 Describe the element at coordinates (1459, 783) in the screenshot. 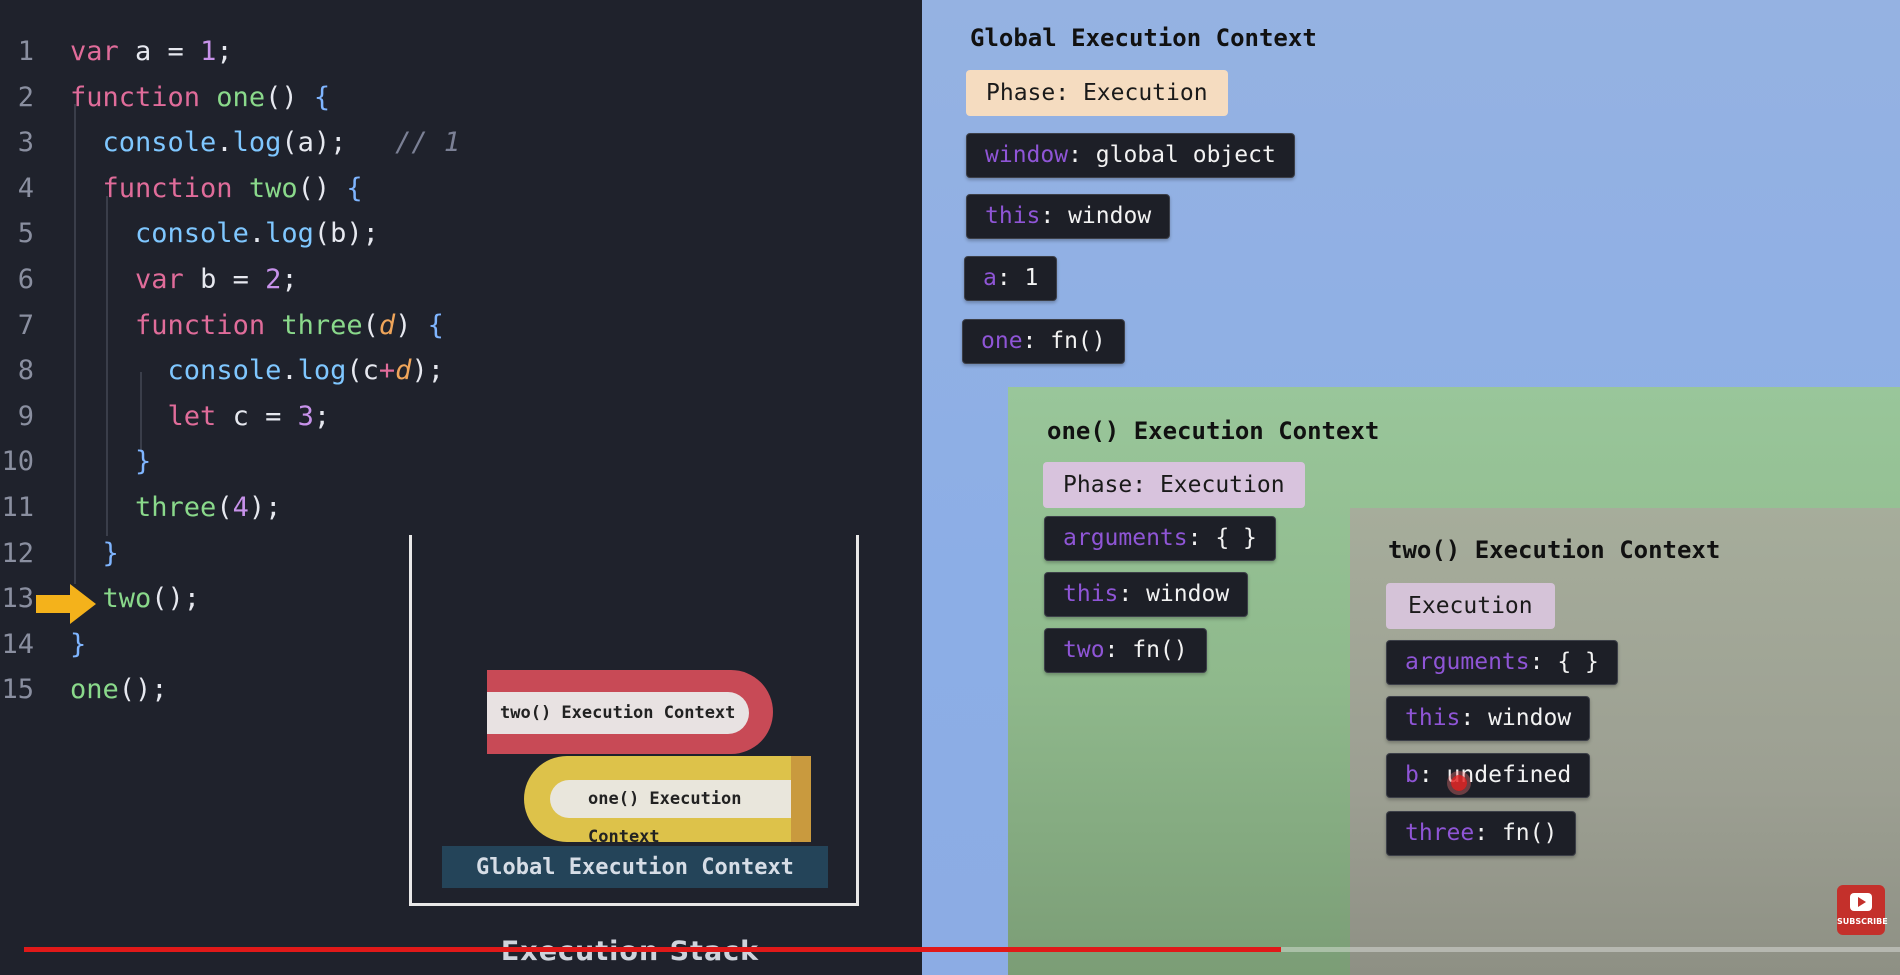

I see `cursor-indicator` at that location.